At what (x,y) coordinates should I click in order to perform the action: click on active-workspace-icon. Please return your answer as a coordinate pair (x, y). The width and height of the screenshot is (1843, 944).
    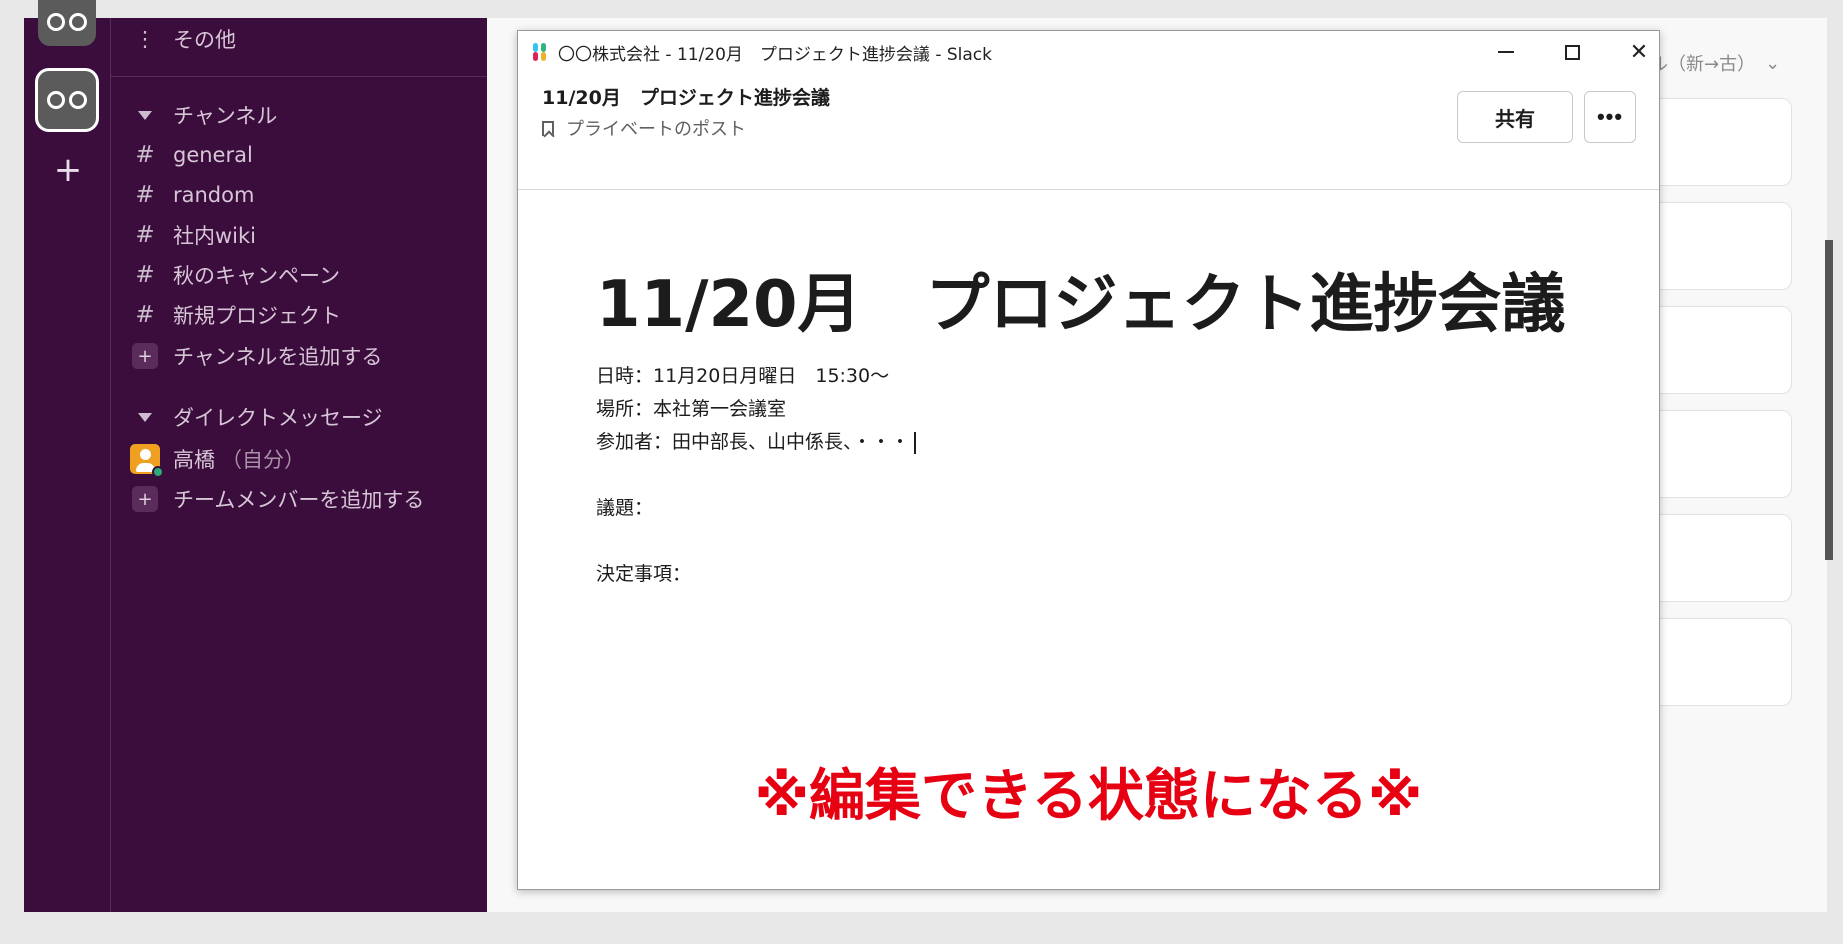
    Looking at the image, I should click on (67, 100).